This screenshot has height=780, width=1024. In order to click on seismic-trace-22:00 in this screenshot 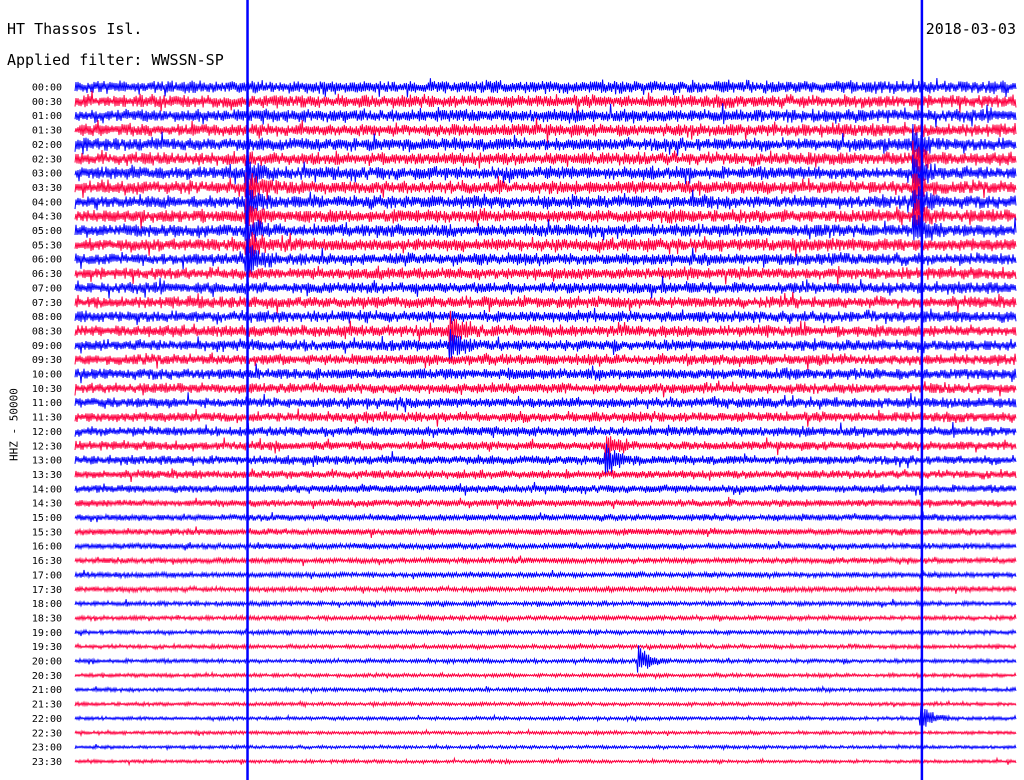, I will do `click(545, 719)`.